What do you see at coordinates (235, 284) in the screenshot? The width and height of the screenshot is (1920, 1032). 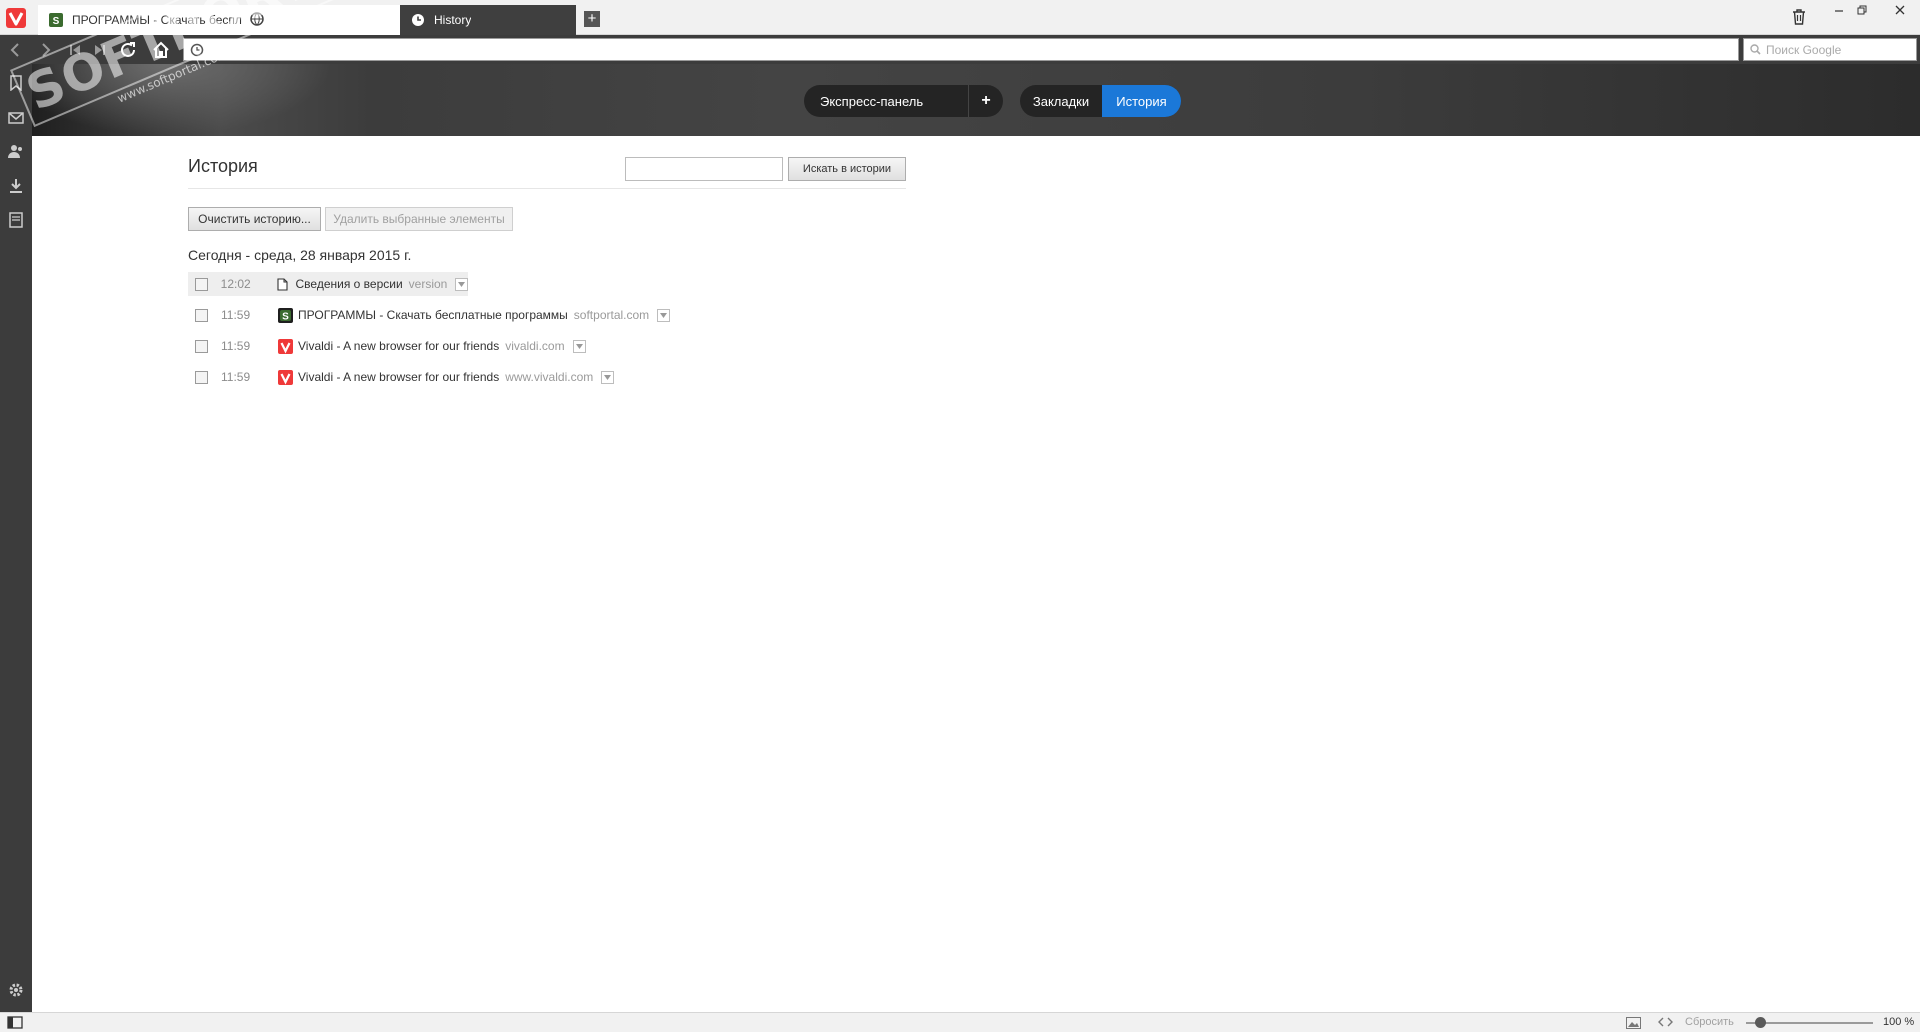 I see `entry-time: 12:02` at bounding box center [235, 284].